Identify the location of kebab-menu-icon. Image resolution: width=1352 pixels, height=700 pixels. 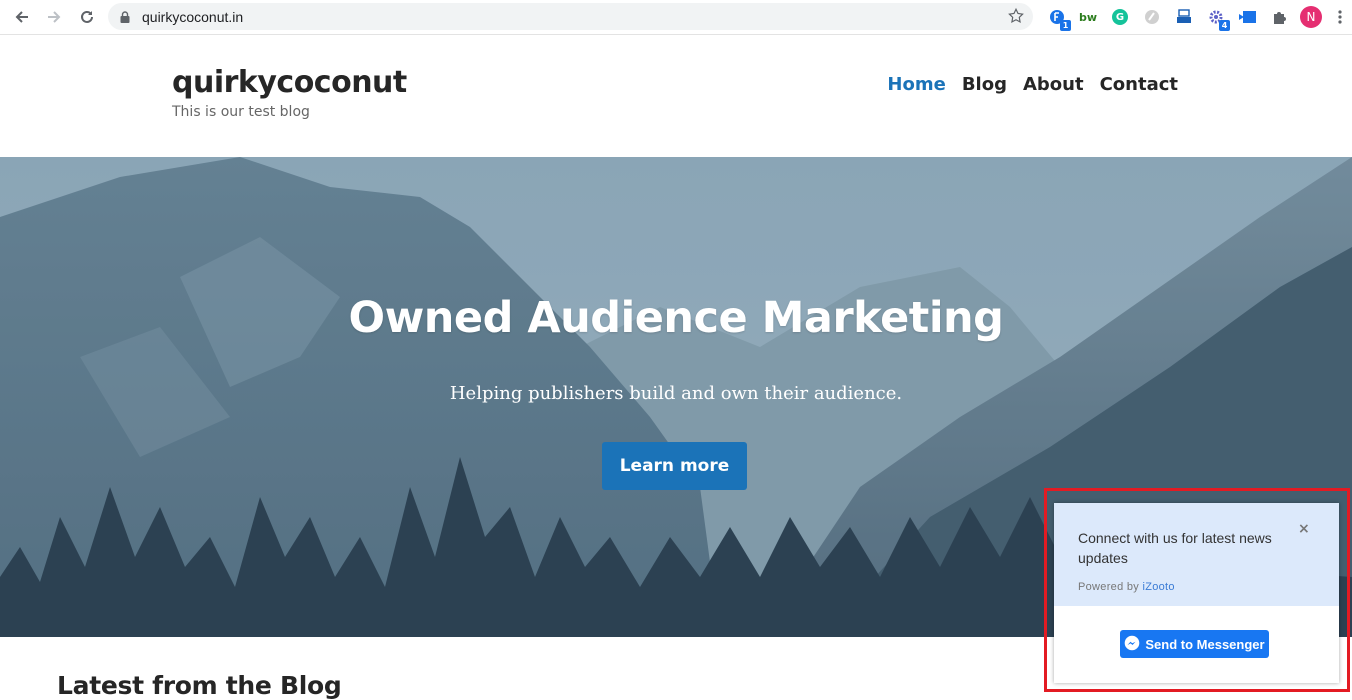
(1340, 17).